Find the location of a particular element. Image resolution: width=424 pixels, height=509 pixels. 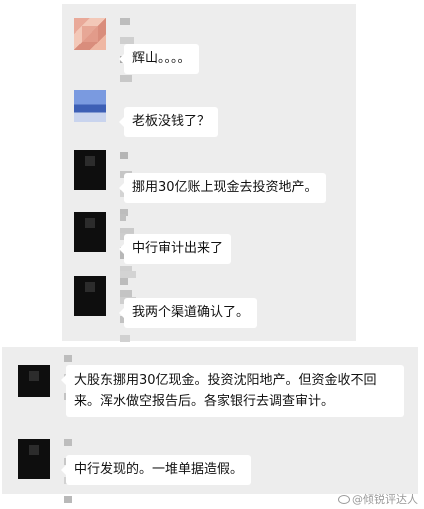

chat-bubble: 老板没钱了？ is located at coordinates (168, 122).